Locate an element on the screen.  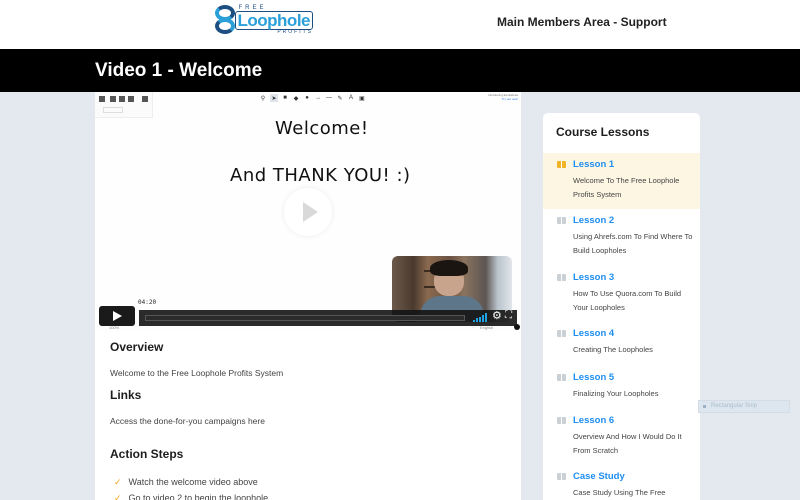
arrow-icon: → is located at coordinates (318, 98).